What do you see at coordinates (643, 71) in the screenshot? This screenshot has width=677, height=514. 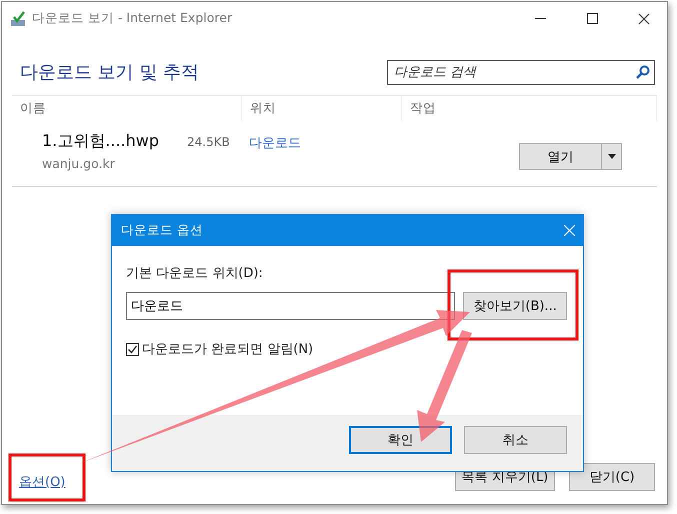 I see `search-icon` at bounding box center [643, 71].